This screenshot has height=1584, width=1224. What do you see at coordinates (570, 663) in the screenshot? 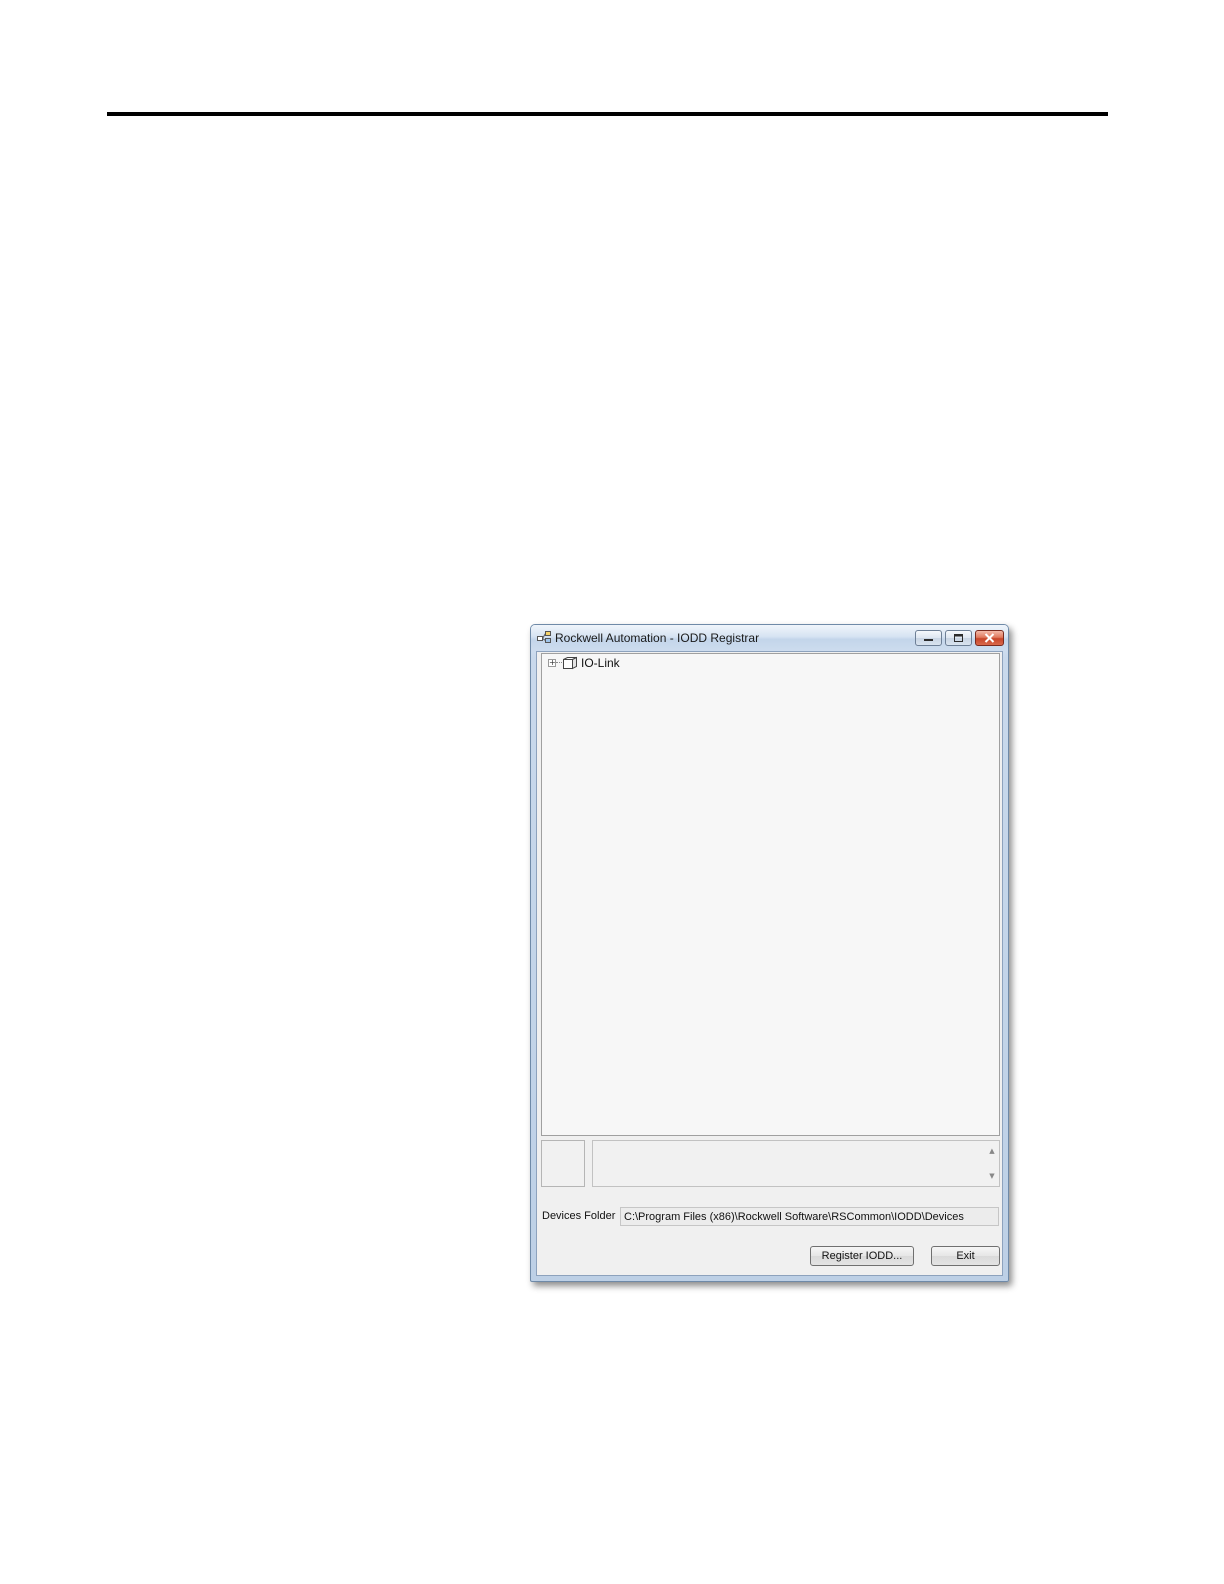
I see `folder-icon` at bounding box center [570, 663].